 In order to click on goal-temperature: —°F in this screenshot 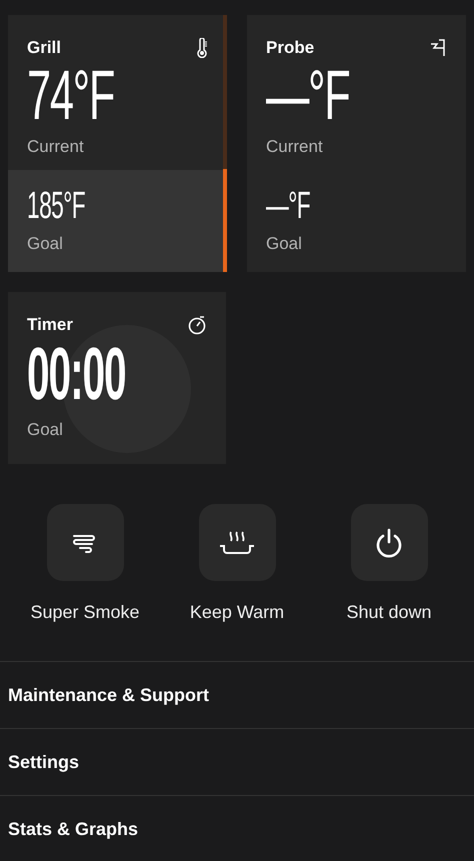, I will do `click(288, 206)`.